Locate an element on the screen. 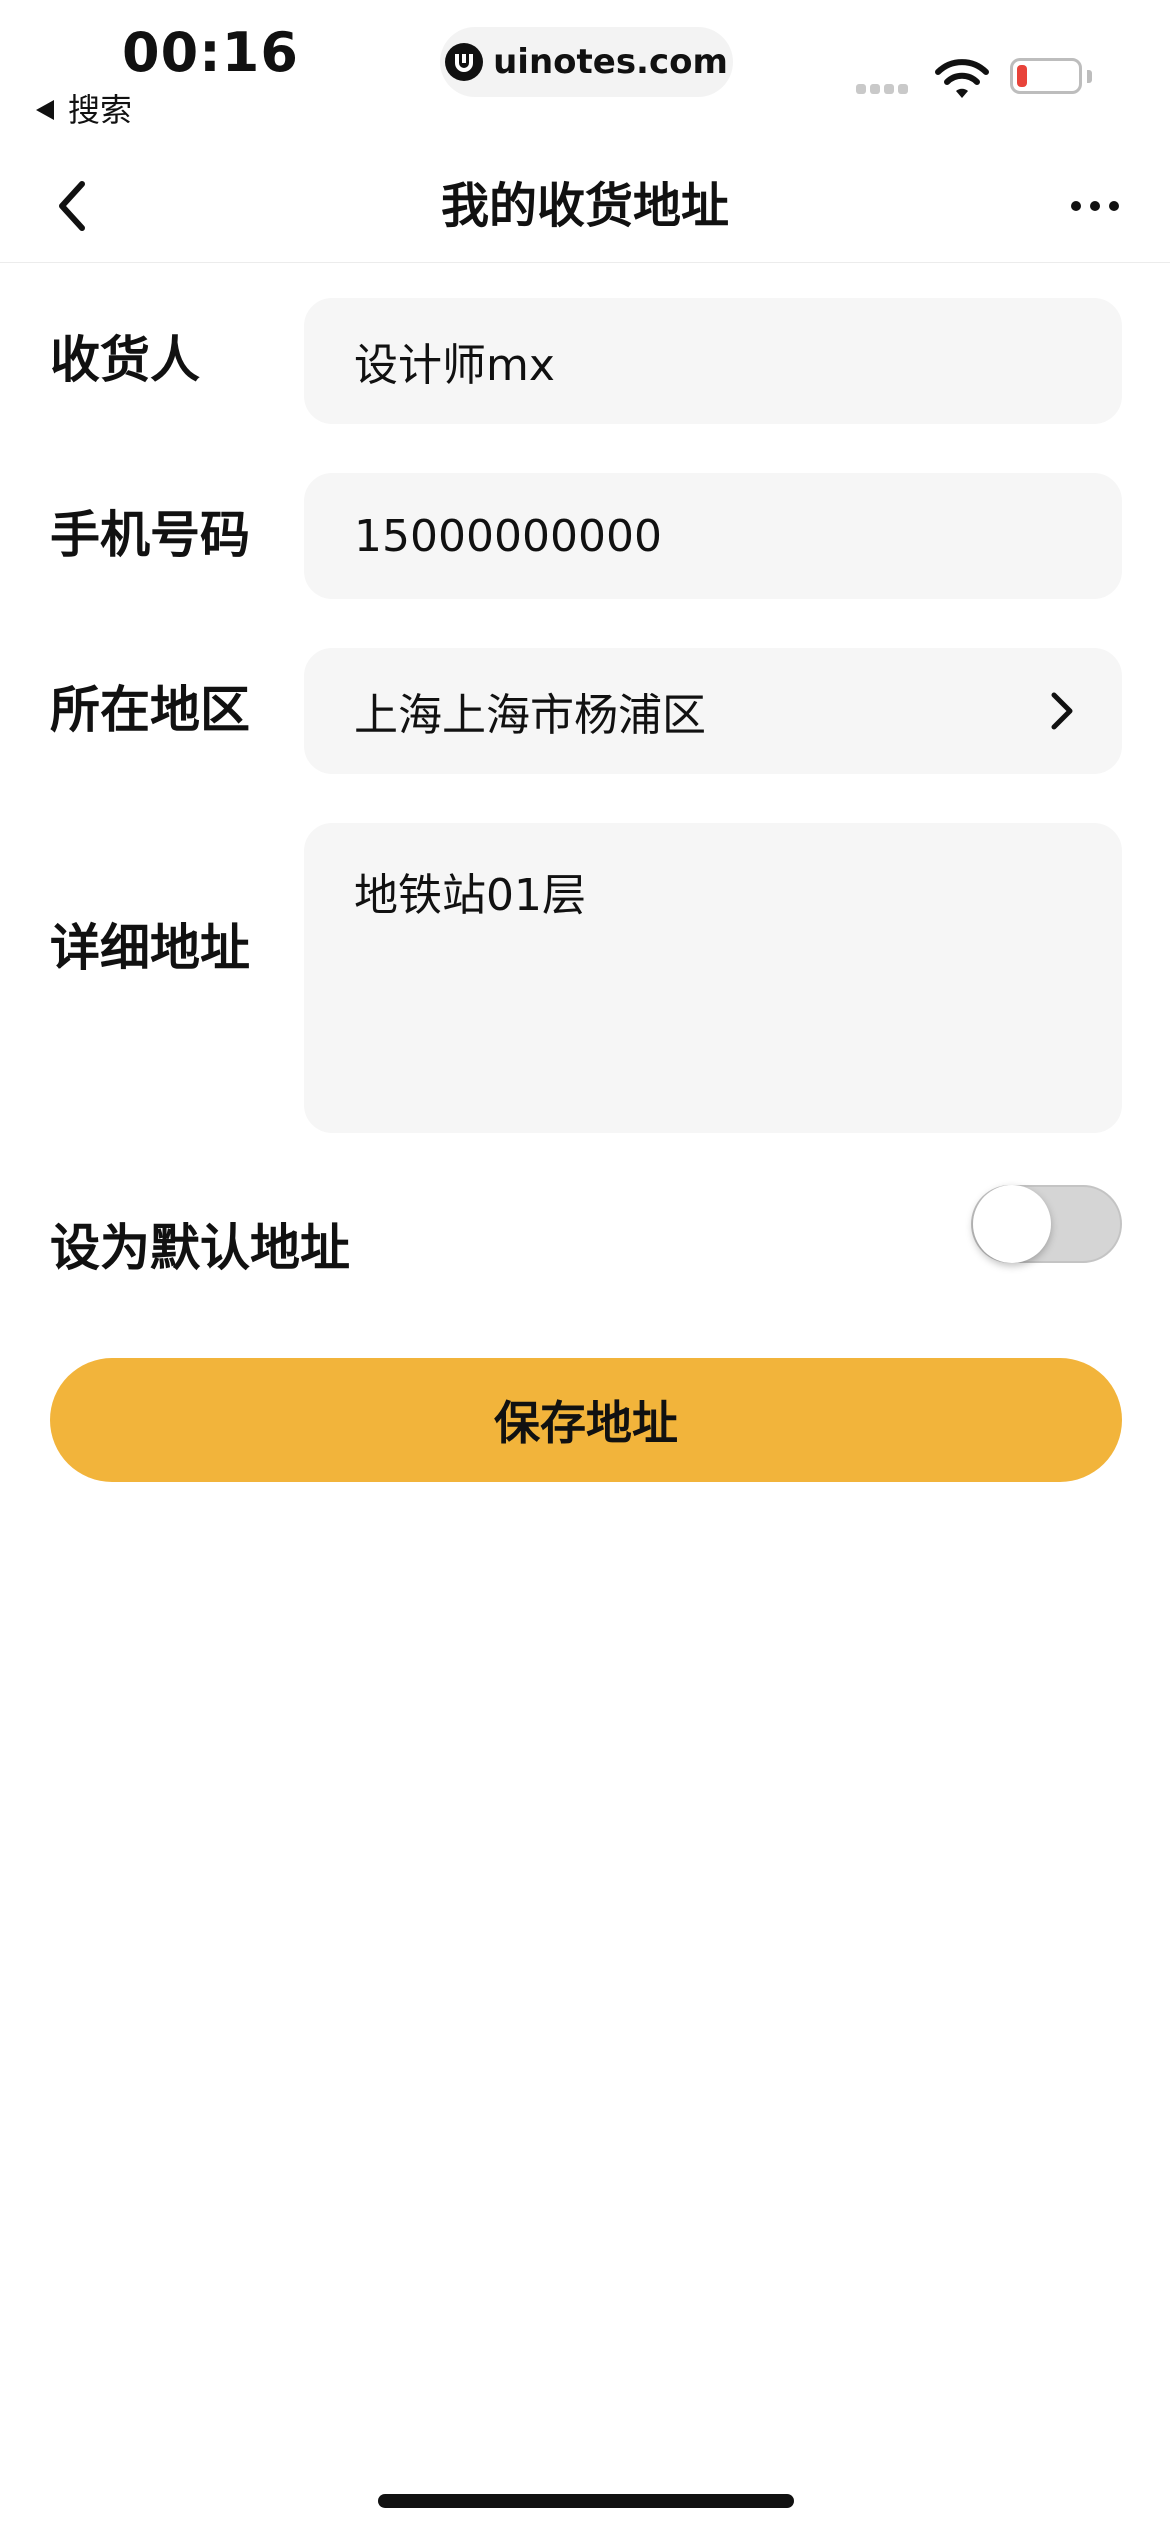 This screenshot has height=2532, width=1170. default-address-toggle is located at coordinates (1046, 1224).